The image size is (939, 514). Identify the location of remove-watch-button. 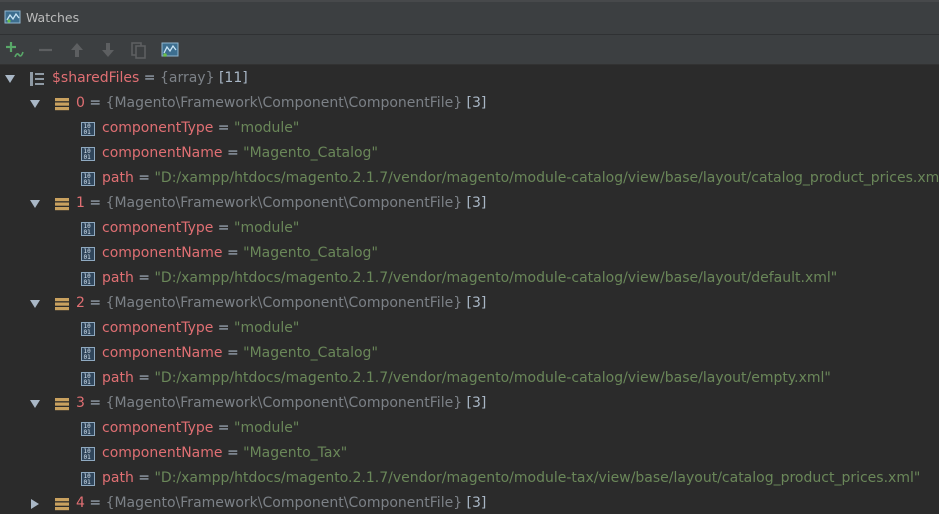
(46, 50).